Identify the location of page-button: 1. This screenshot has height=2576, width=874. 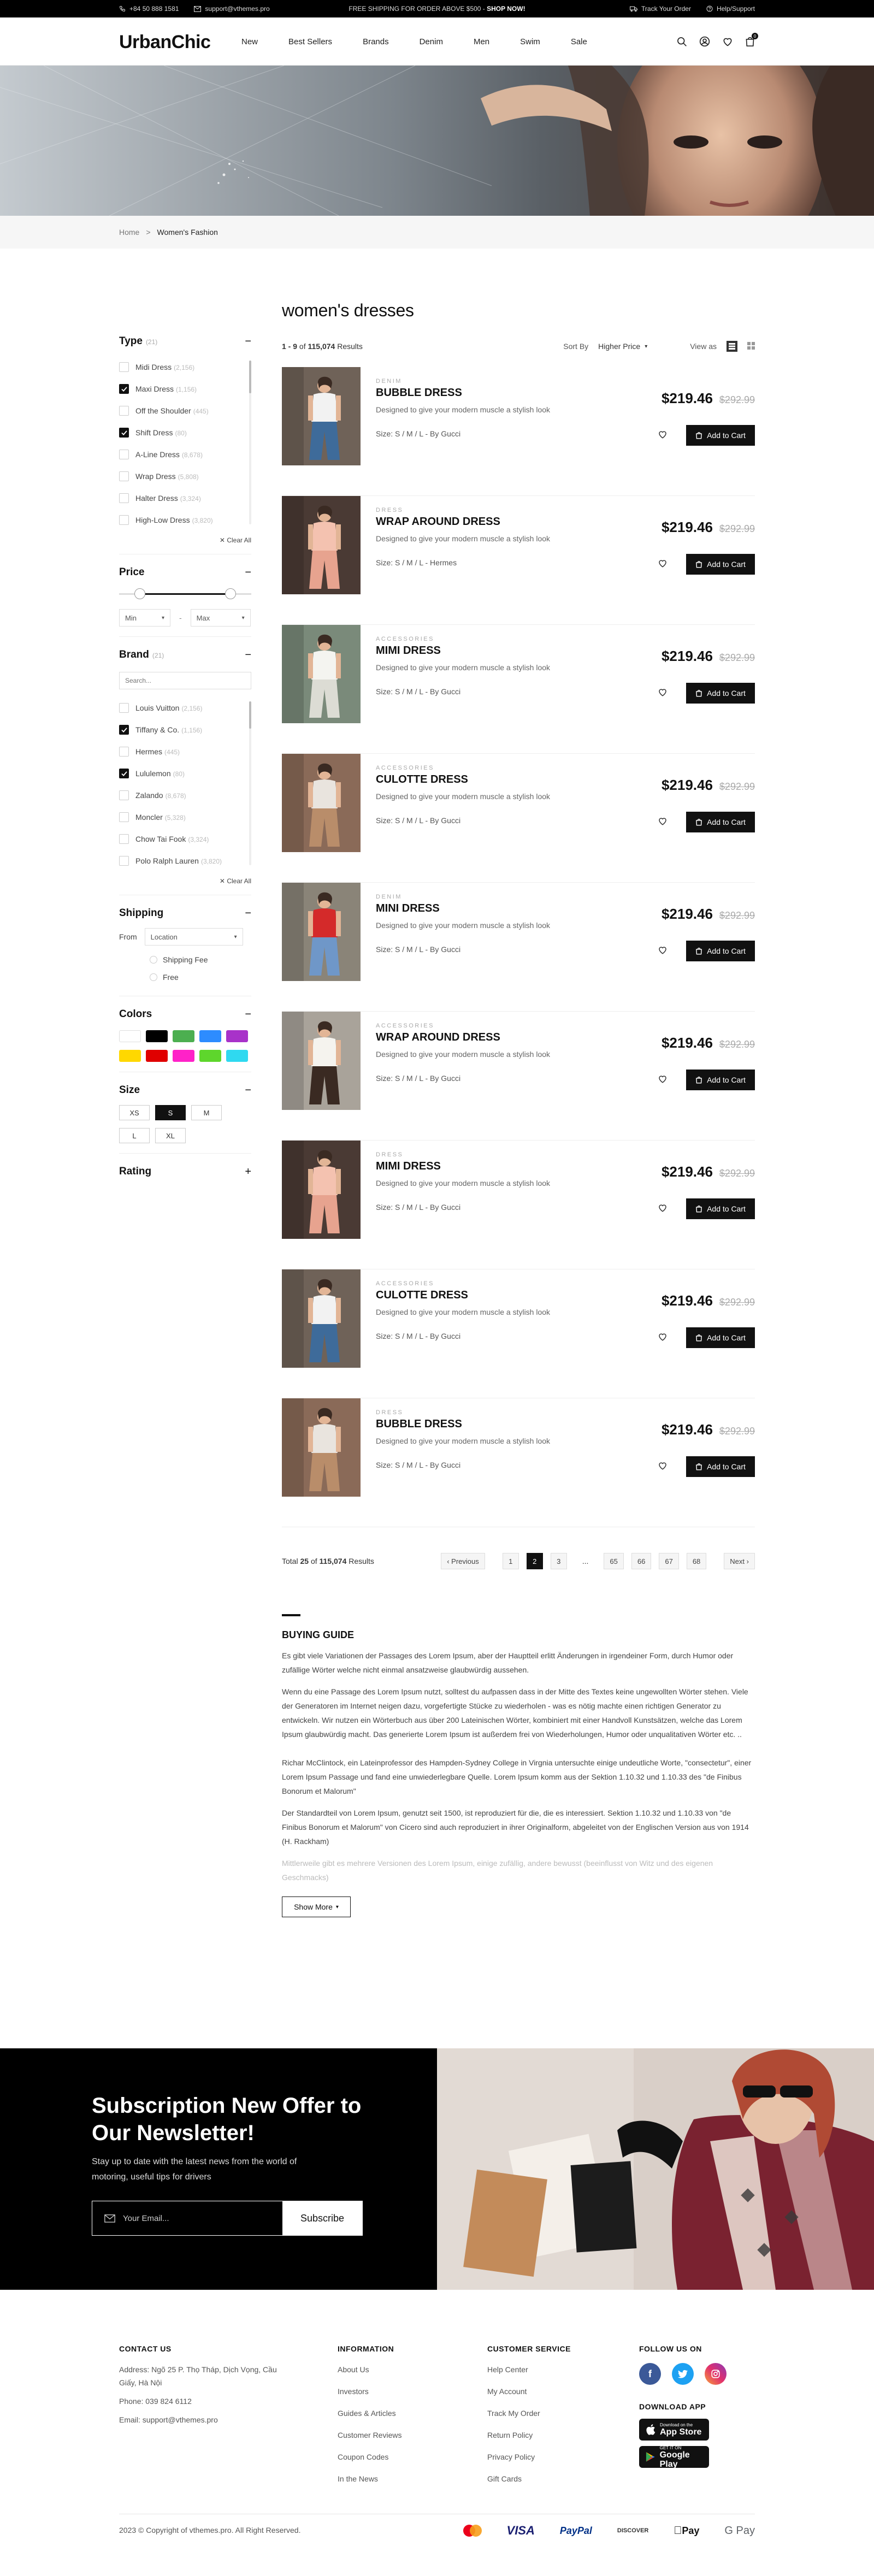
(510, 1561).